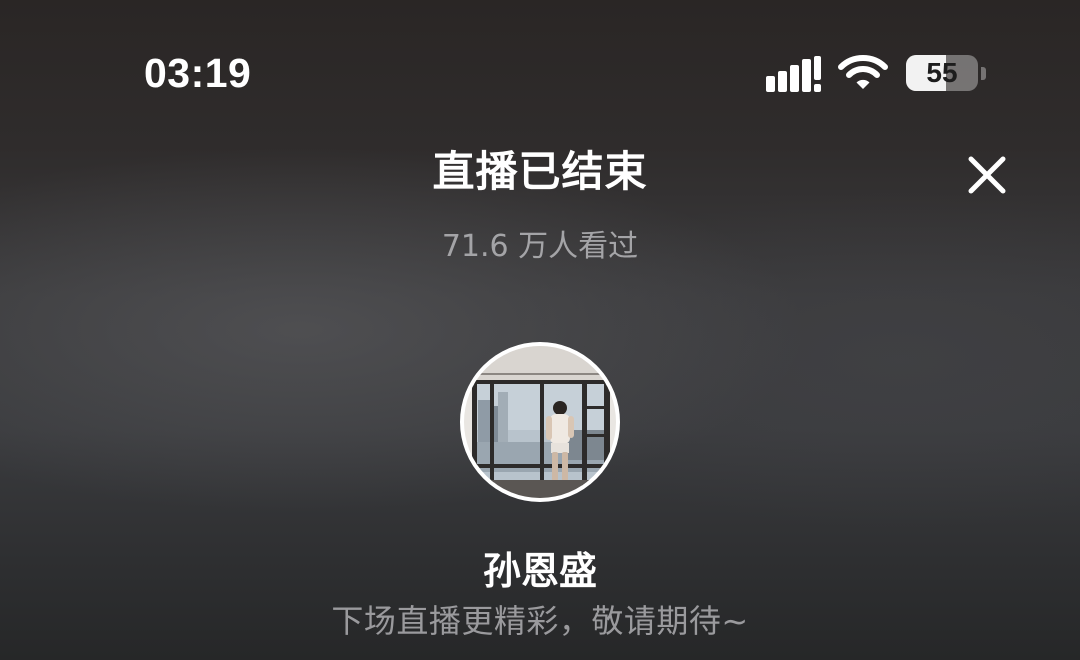 The image size is (1080, 660). Describe the element at coordinates (540, 246) in the screenshot. I see `viewer-count: 71.6 万人看过` at that location.